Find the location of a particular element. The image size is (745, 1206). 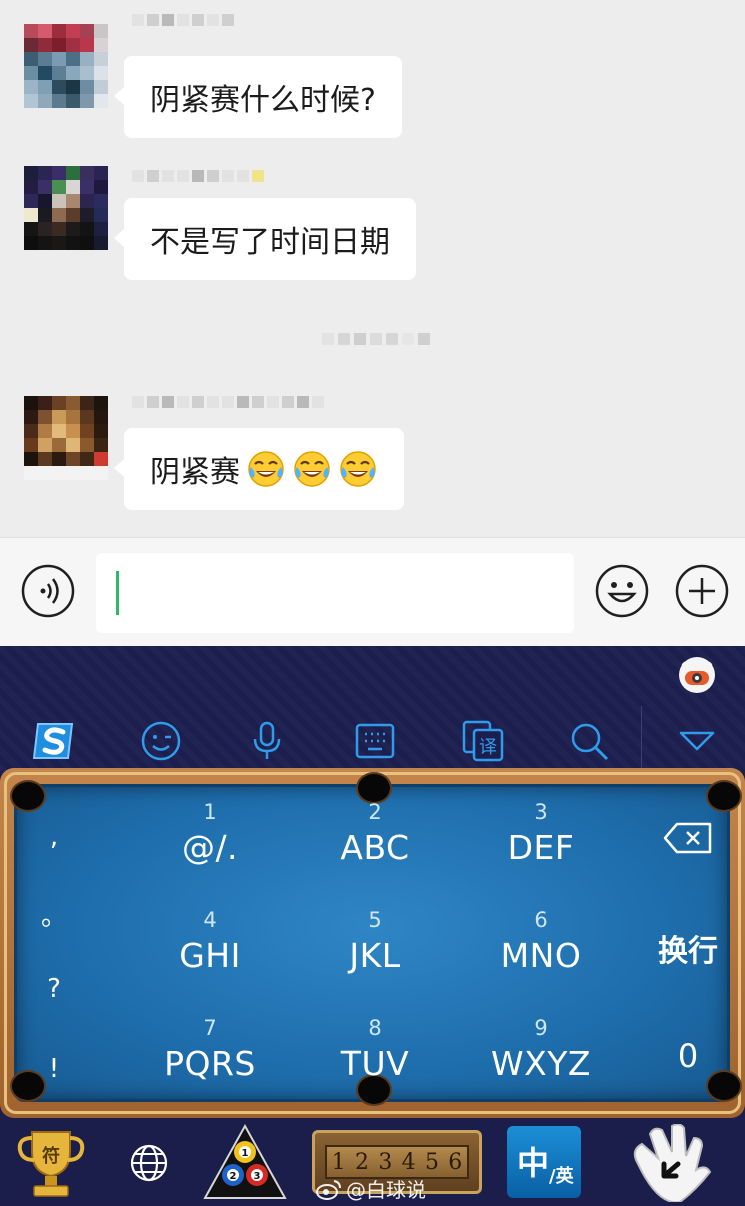

key-letters: MNO is located at coordinates (541, 955).